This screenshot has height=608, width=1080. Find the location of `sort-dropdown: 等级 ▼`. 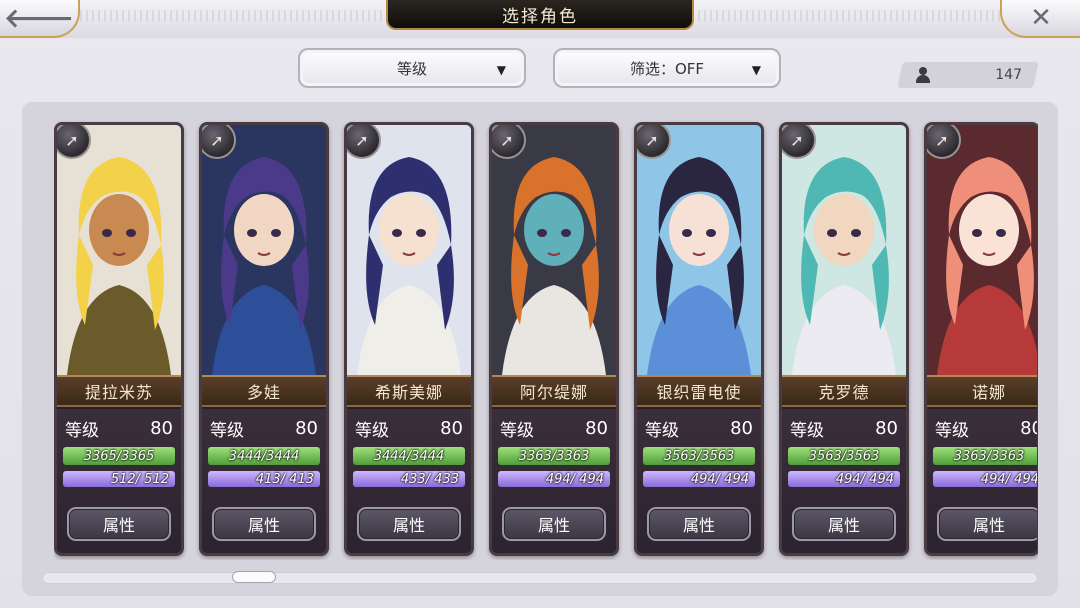

sort-dropdown: 等级 ▼ is located at coordinates (412, 68).